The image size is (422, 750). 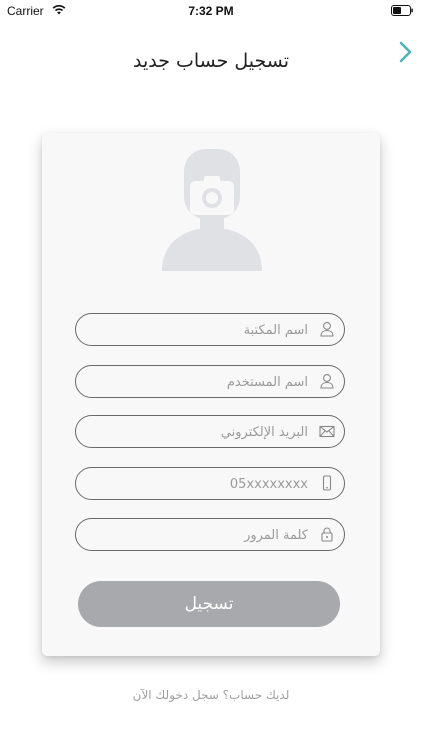 I want to click on email-field, so click(x=210, y=432).